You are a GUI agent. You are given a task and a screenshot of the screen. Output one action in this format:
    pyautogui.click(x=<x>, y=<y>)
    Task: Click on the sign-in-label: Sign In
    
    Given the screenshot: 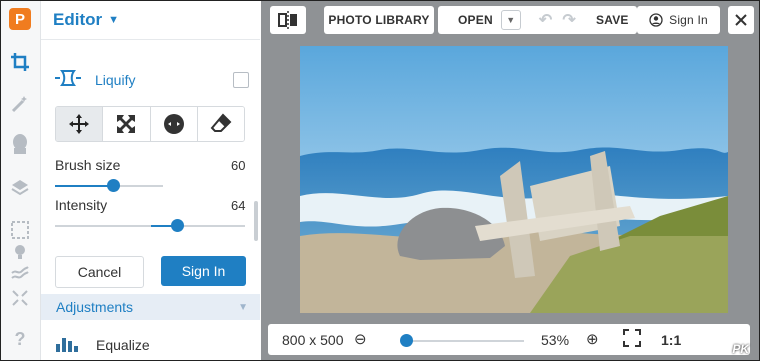 What is the action you would take?
    pyautogui.click(x=688, y=20)
    